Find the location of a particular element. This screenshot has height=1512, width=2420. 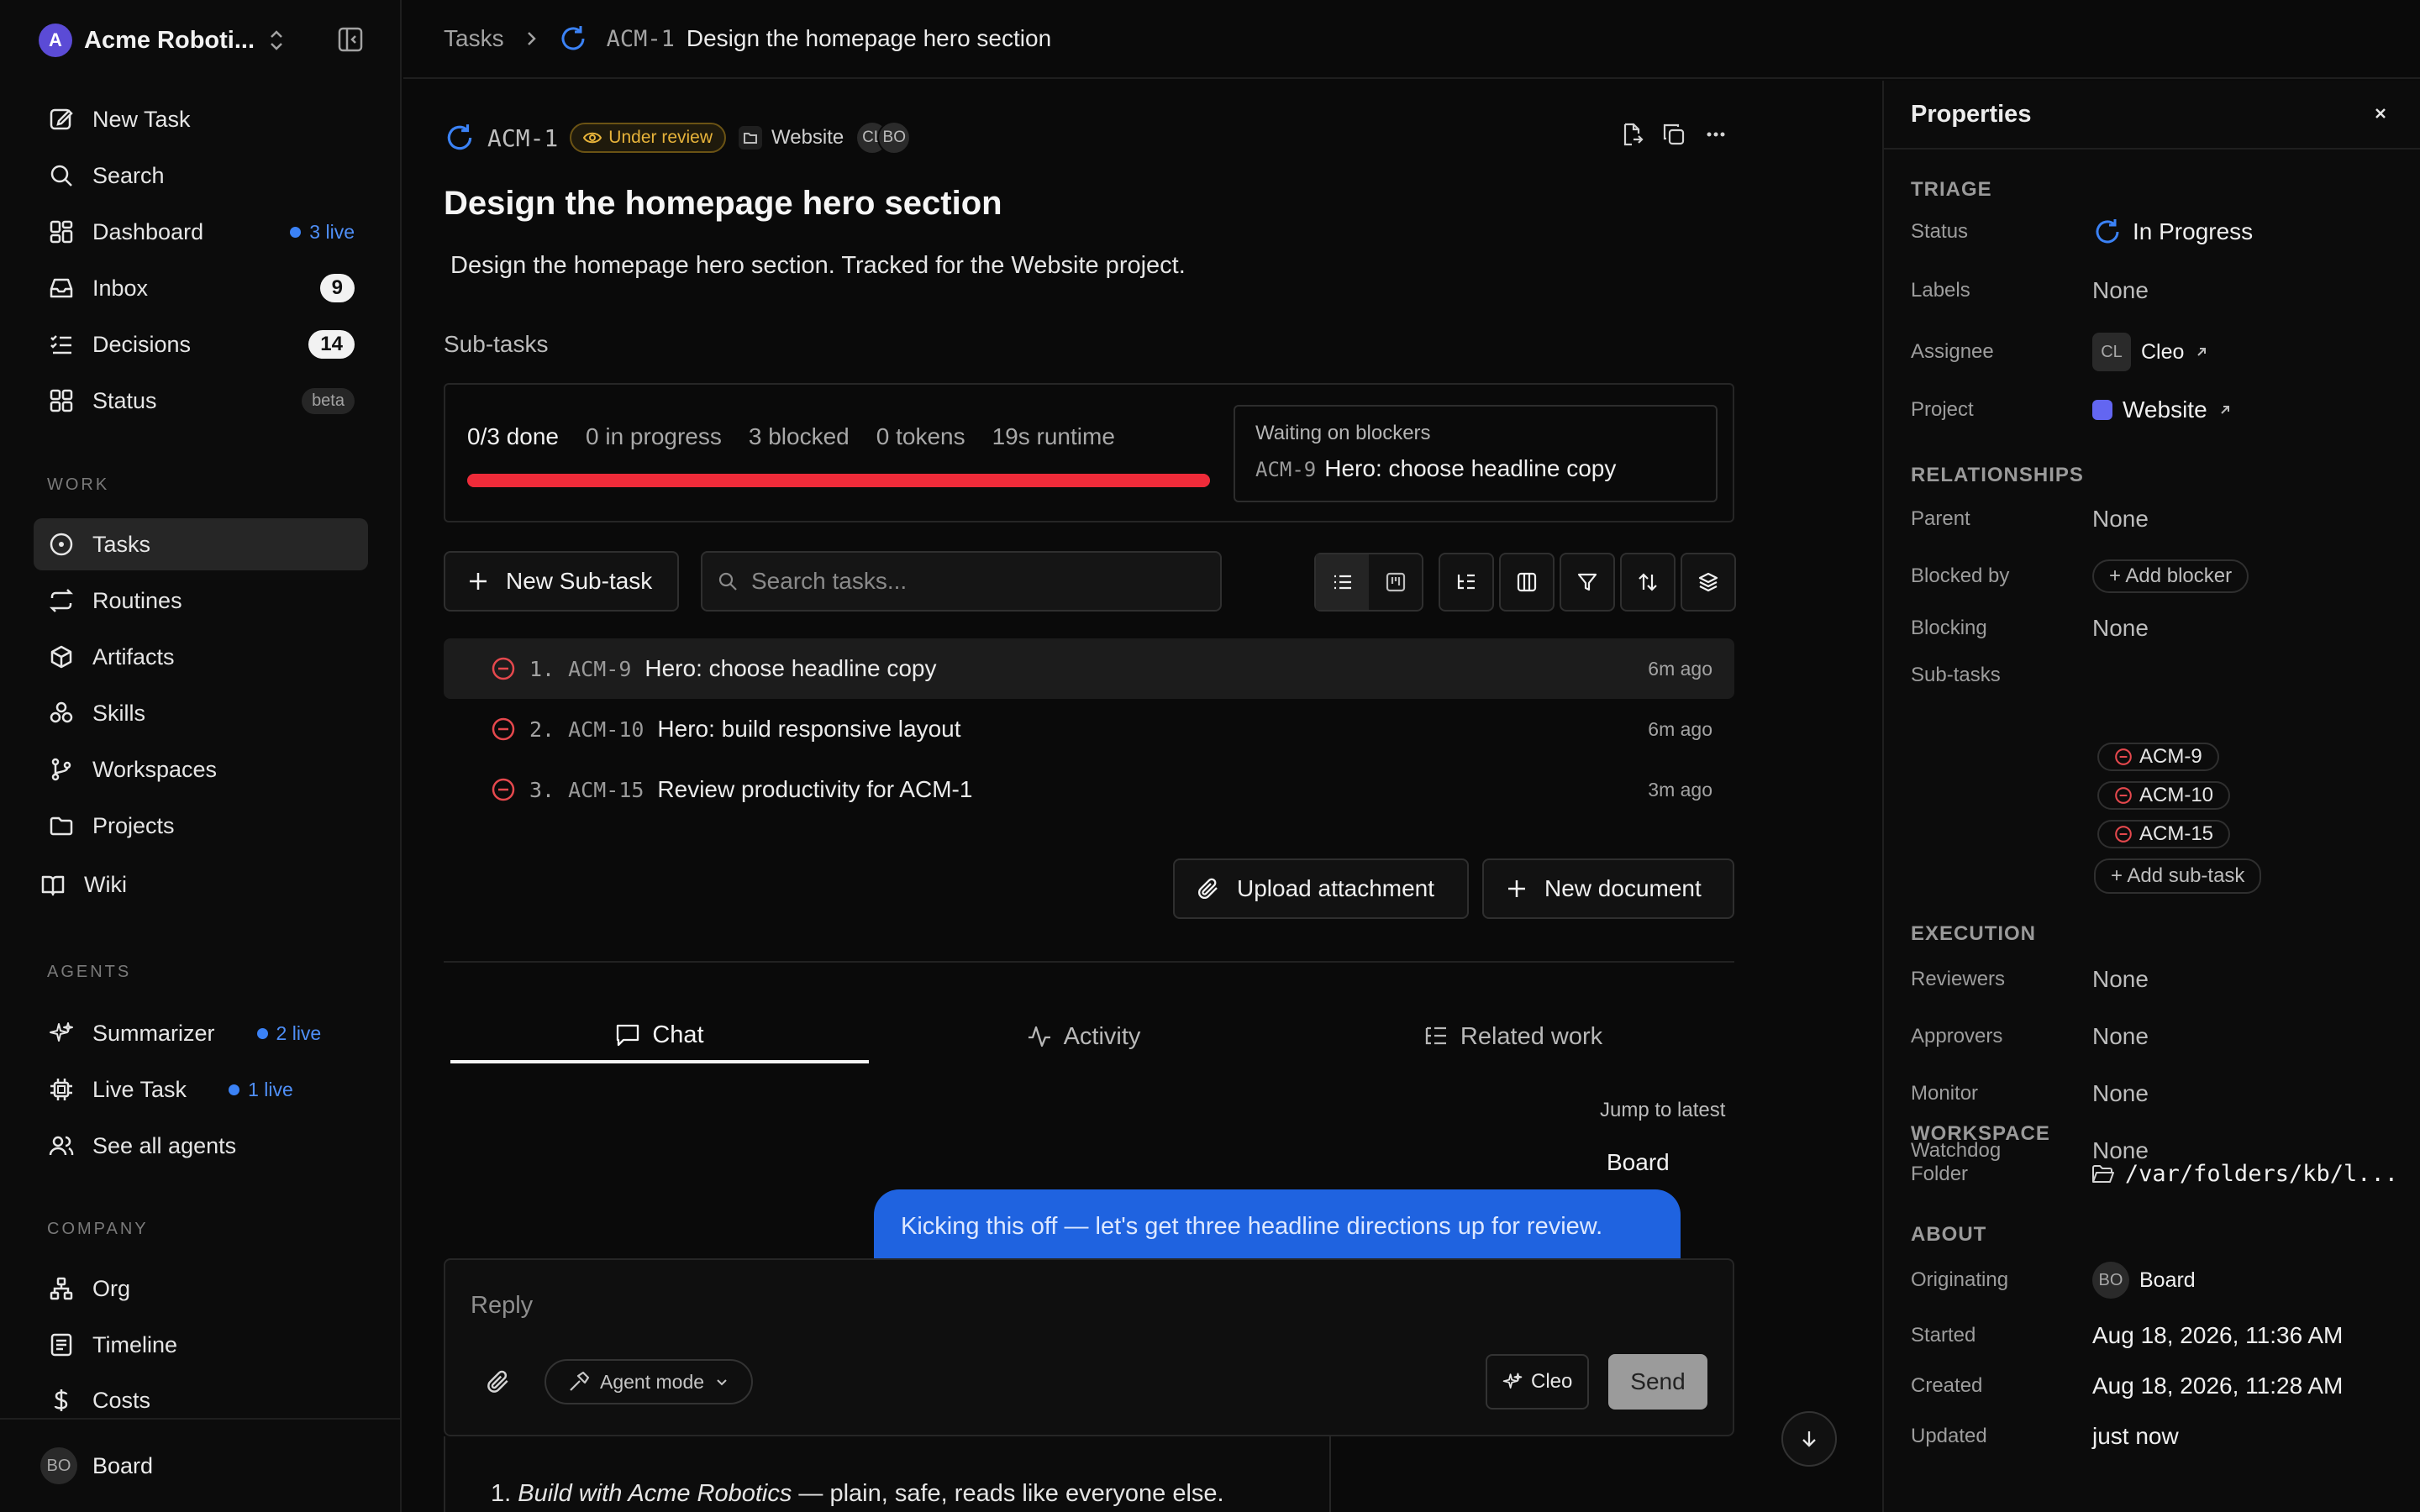

copy-icon is located at coordinates (1674, 134).